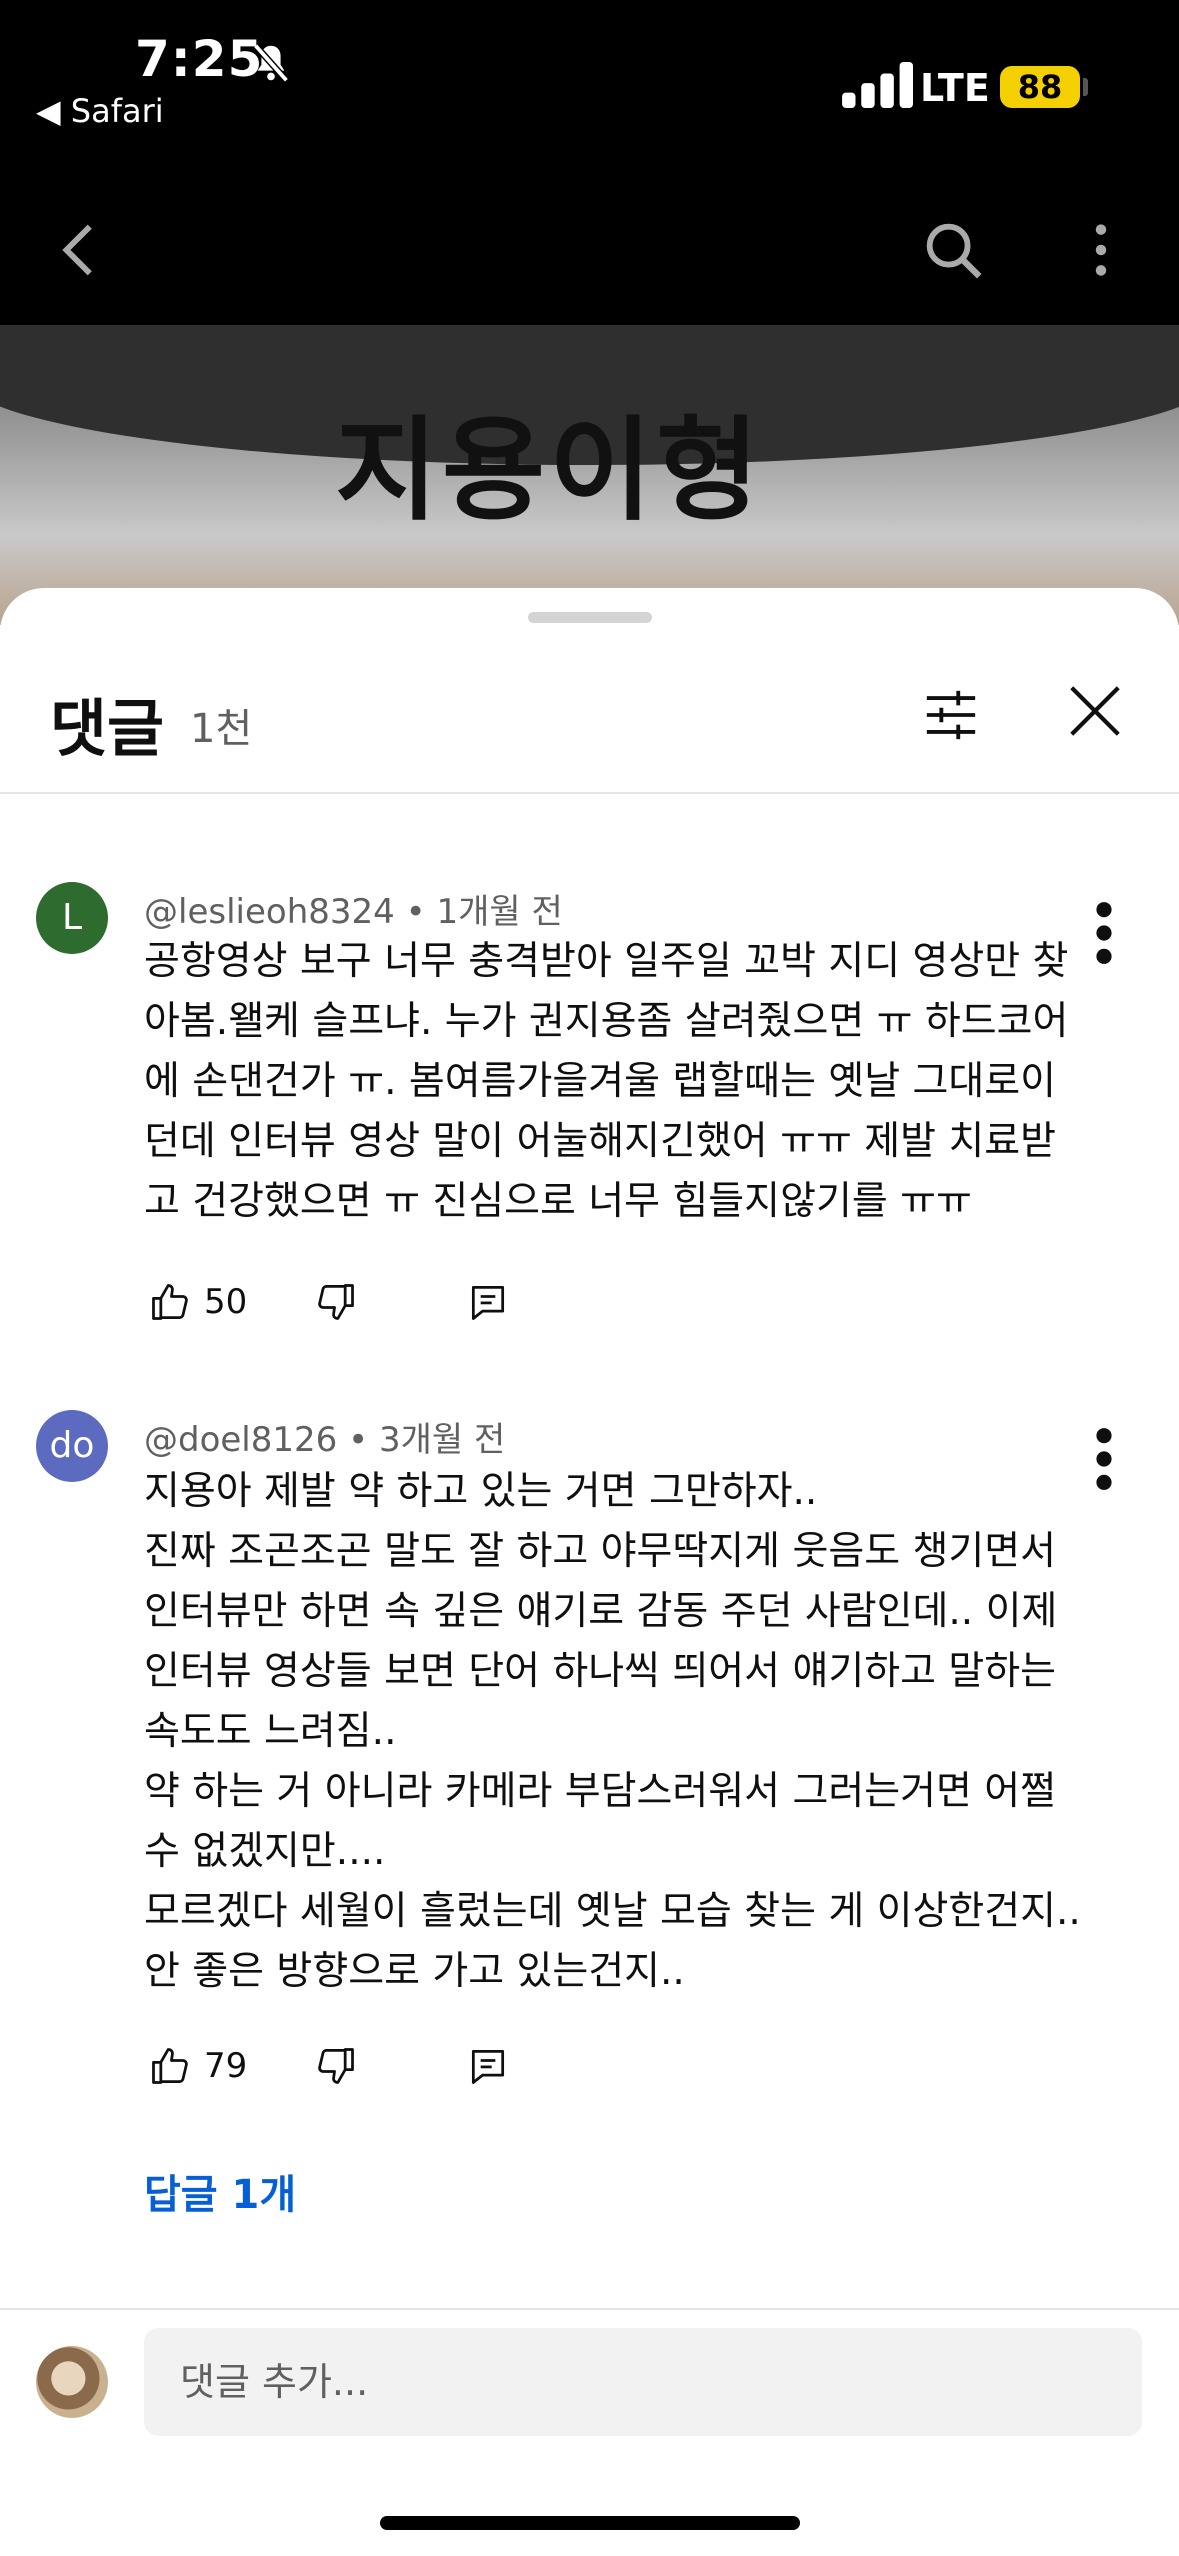 This screenshot has height=2556, width=1179. What do you see at coordinates (484, 912) in the screenshot?
I see `comment-time: • 1개월 전` at bounding box center [484, 912].